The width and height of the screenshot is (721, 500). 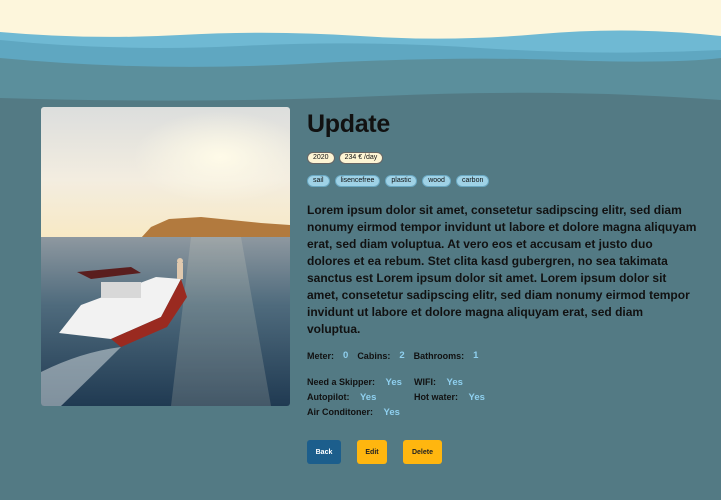 What do you see at coordinates (439, 355) in the screenshot?
I see `bathrooms-label: Bathrooms:` at bounding box center [439, 355].